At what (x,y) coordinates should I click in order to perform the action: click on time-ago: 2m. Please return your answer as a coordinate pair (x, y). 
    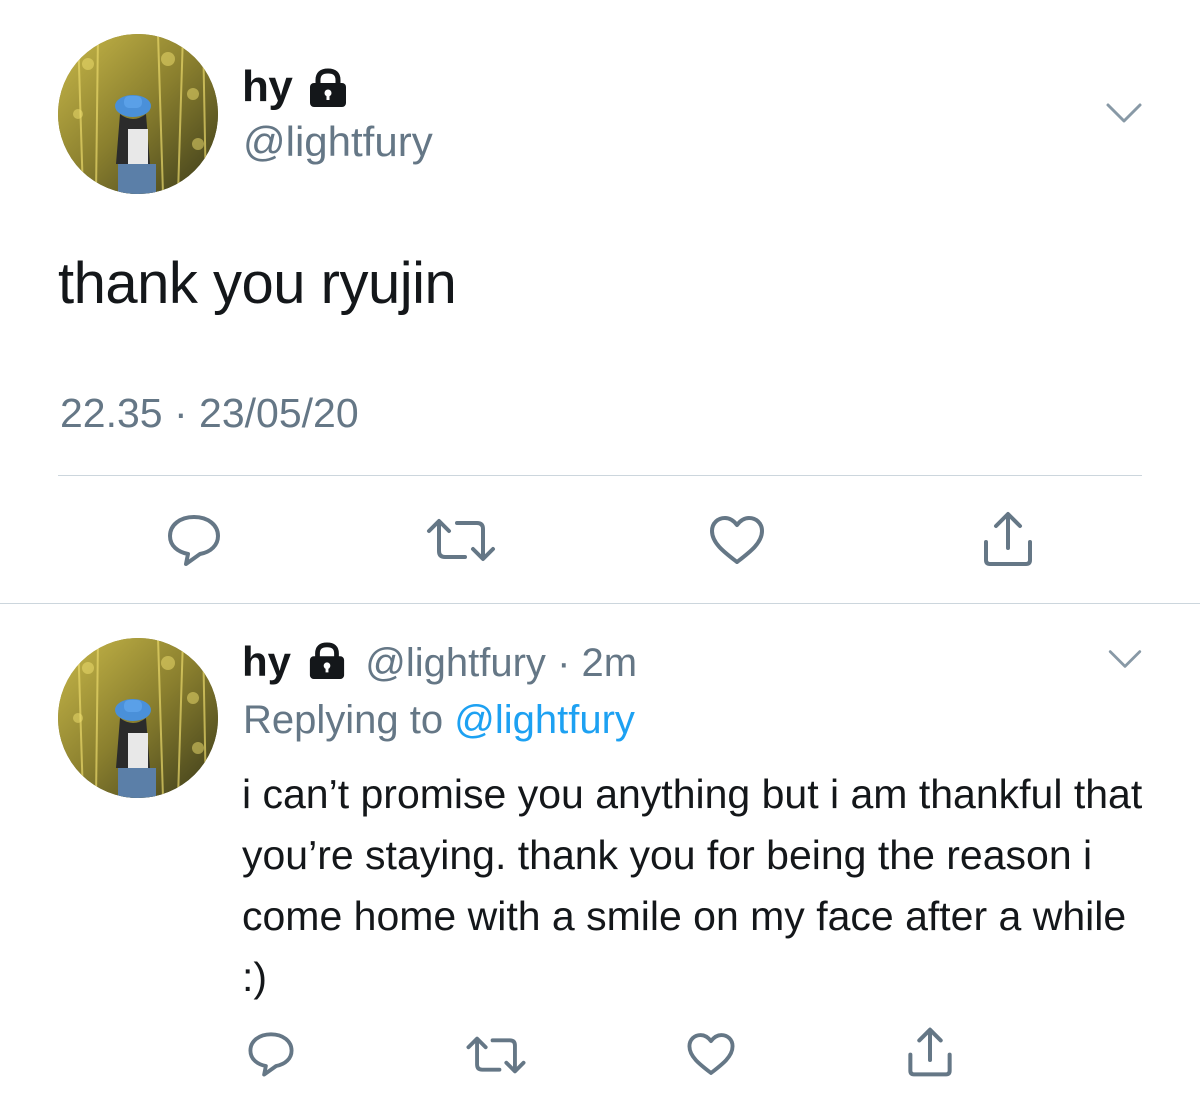
    Looking at the image, I should click on (610, 663).